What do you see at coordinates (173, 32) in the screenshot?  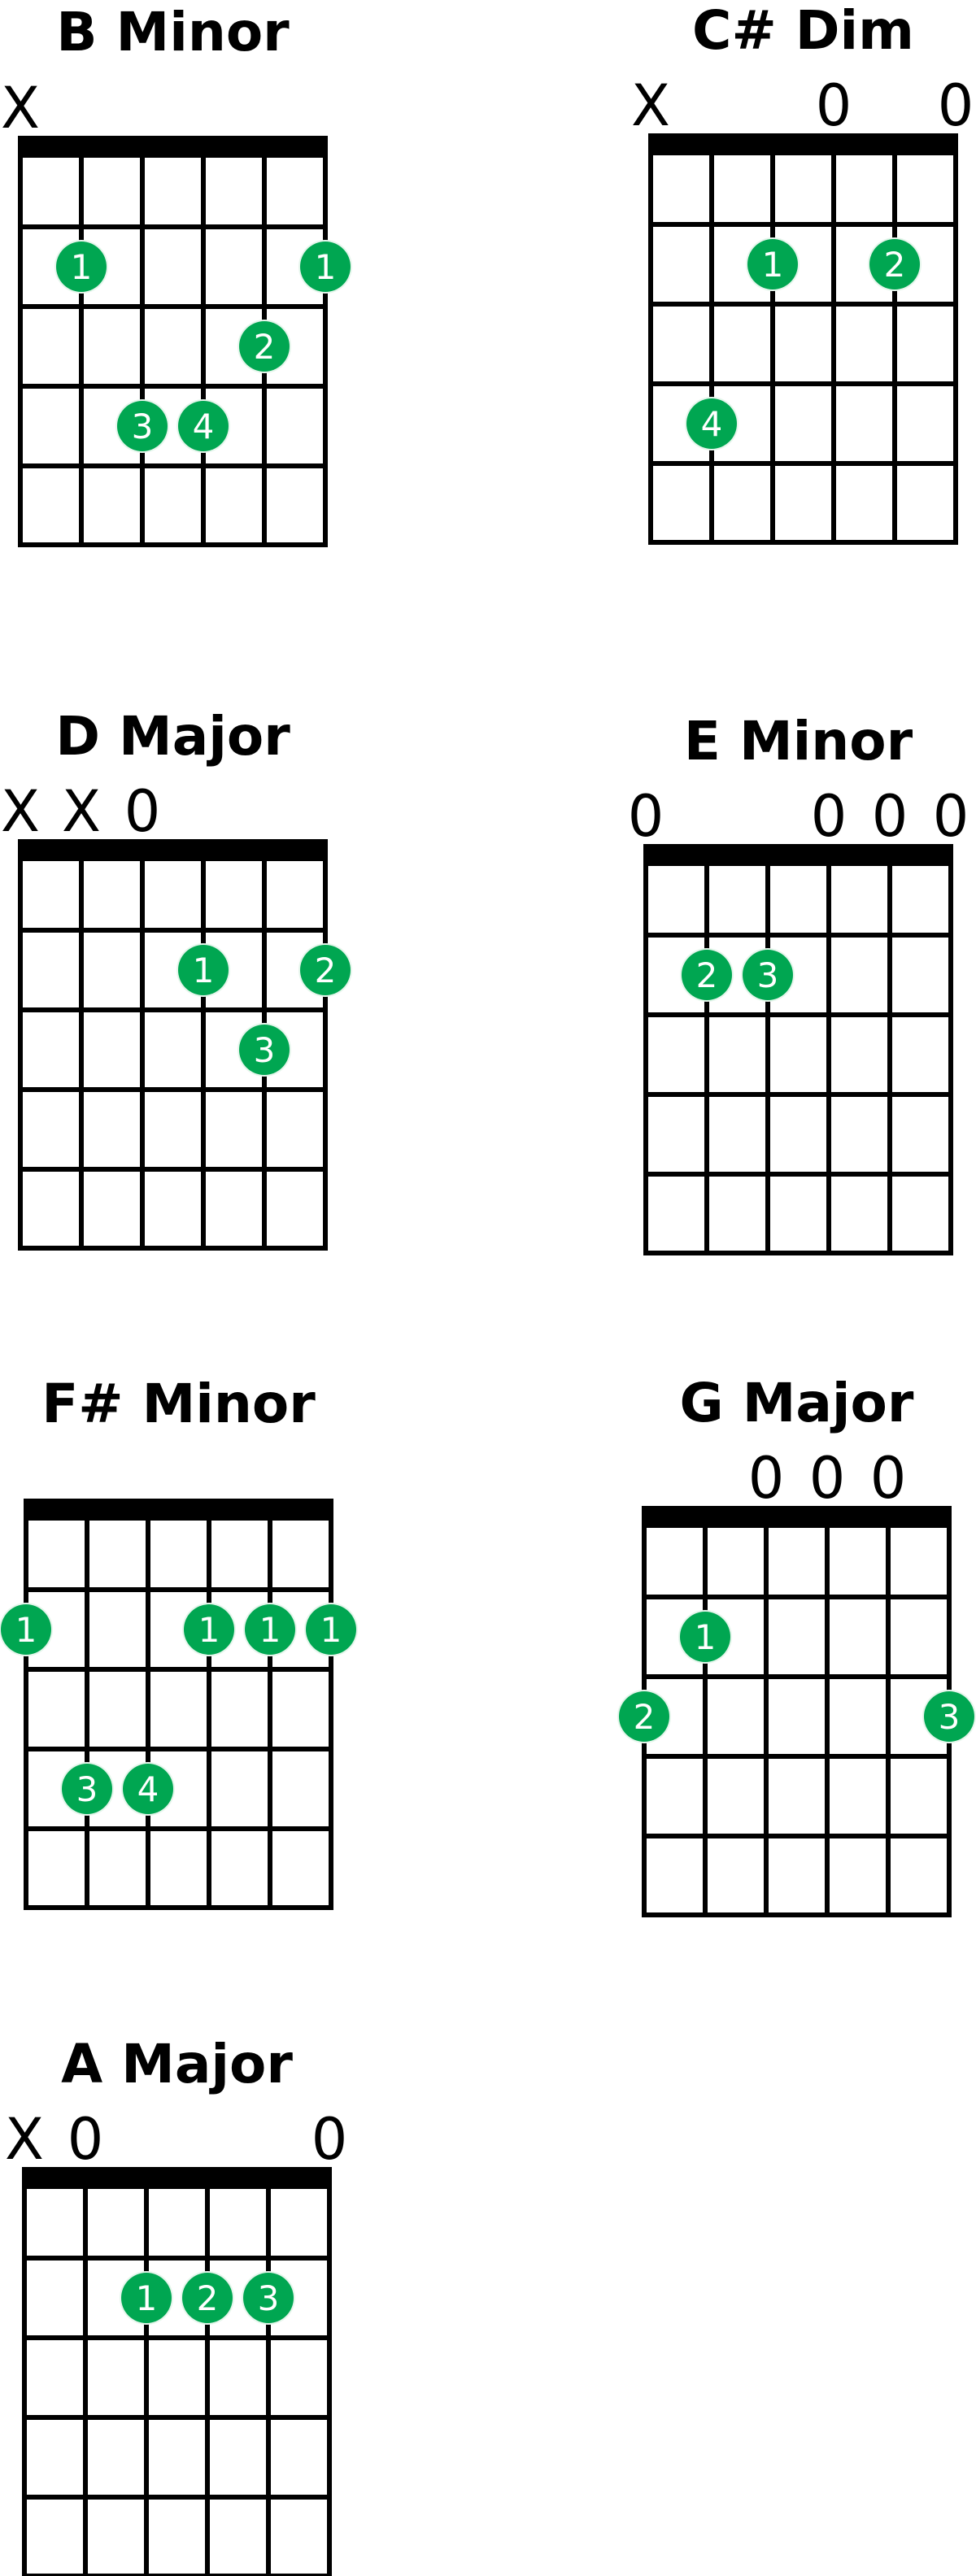 I see `chord-title: B Minor` at bounding box center [173, 32].